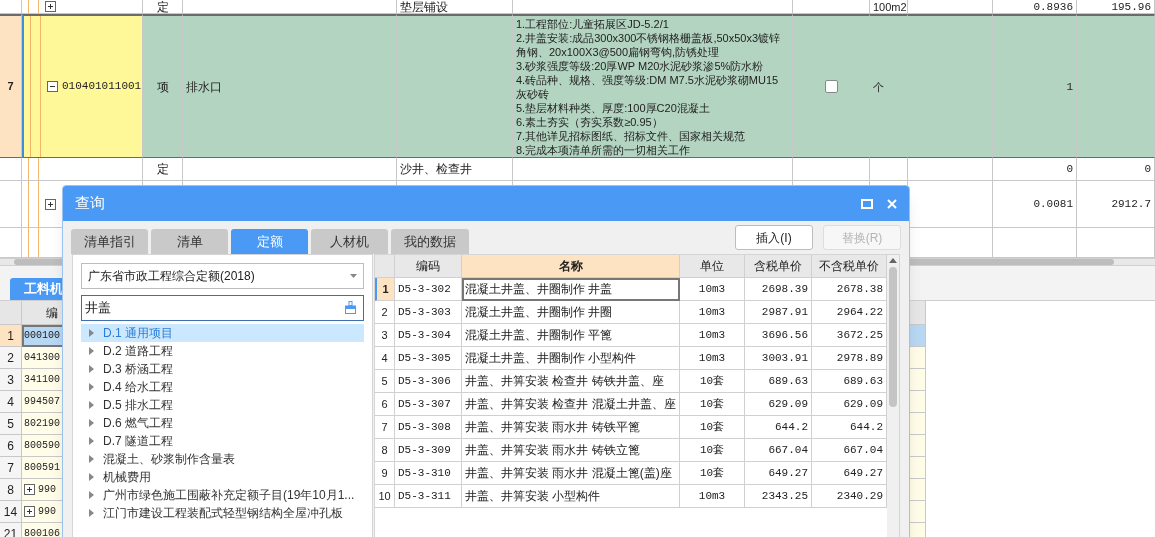  What do you see at coordinates (539, 289) in the screenshot?
I see `item-name: 混凝土井盖、井圈制作 井盖` at bounding box center [539, 289].